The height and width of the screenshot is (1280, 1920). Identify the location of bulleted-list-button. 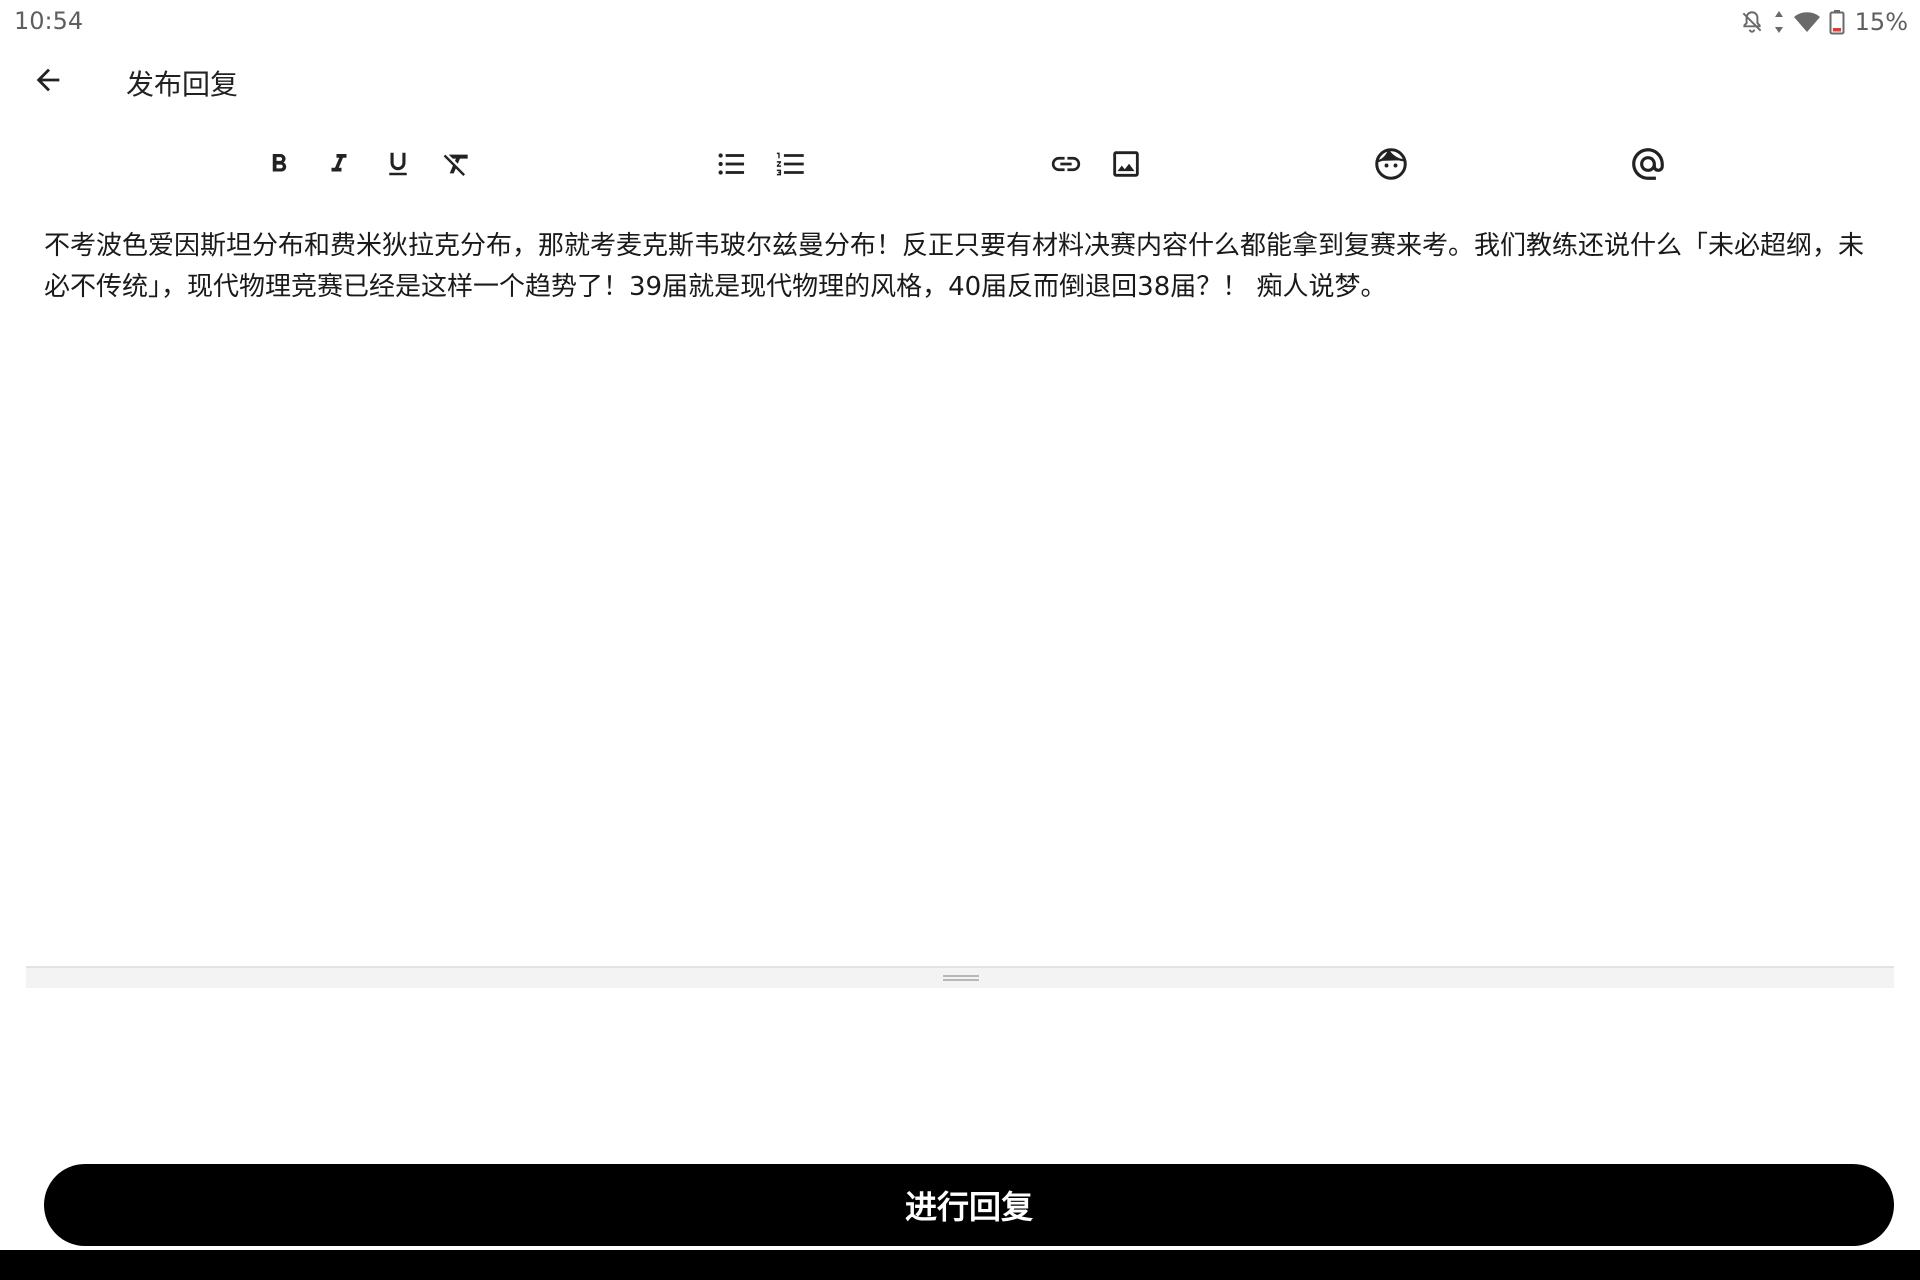
(732, 164).